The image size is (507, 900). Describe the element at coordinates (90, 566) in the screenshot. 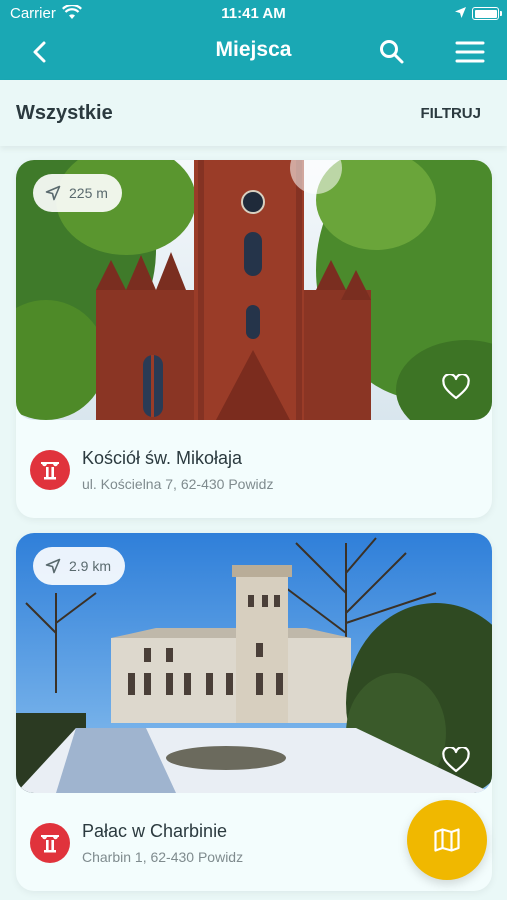

I see `distance-label: 2.9 km` at that location.